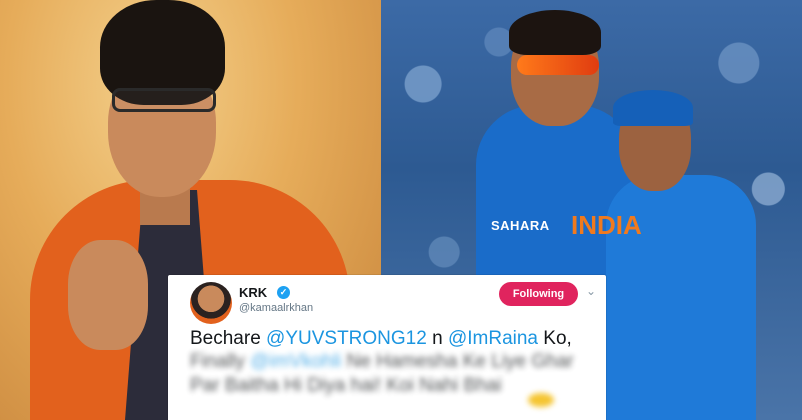  Describe the element at coordinates (228, 338) in the screenshot. I see `tweet-text-prefix: Bechare` at that location.